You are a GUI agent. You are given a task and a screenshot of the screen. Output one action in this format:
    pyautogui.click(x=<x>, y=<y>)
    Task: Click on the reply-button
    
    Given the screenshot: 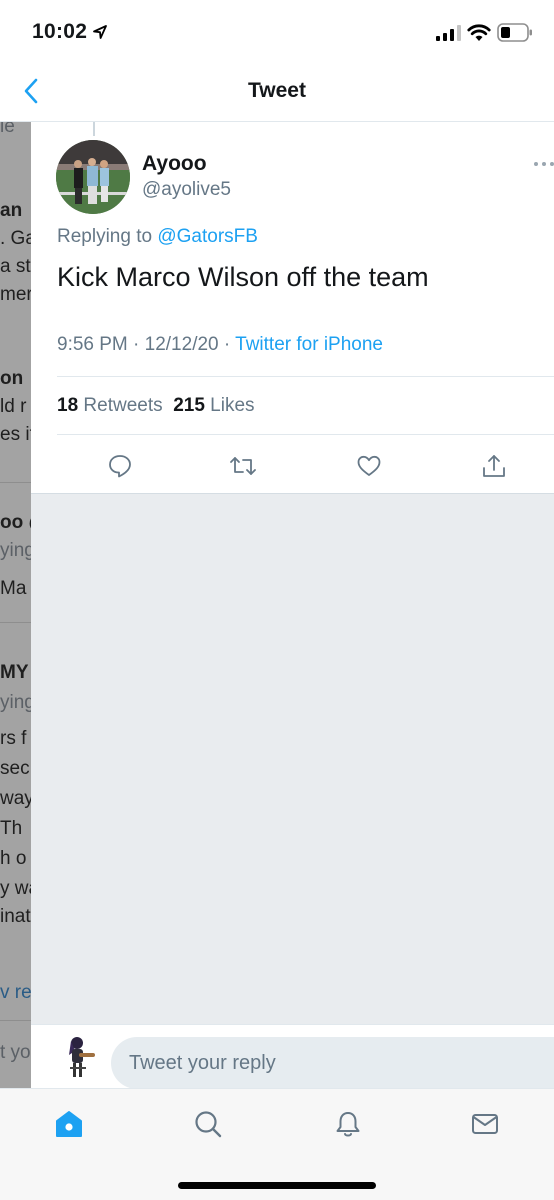 What is the action you would take?
    pyautogui.click(x=120, y=466)
    